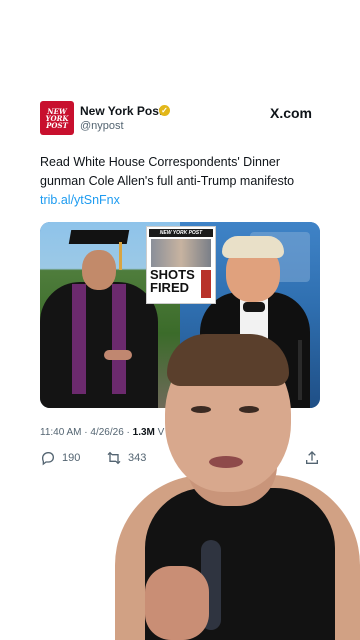 This screenshot has width=360, height=640. Describe the element at coordinates (80, 200) in the screenshot. I see `tweet-link: trib.al/ytSnFnx` at that location.